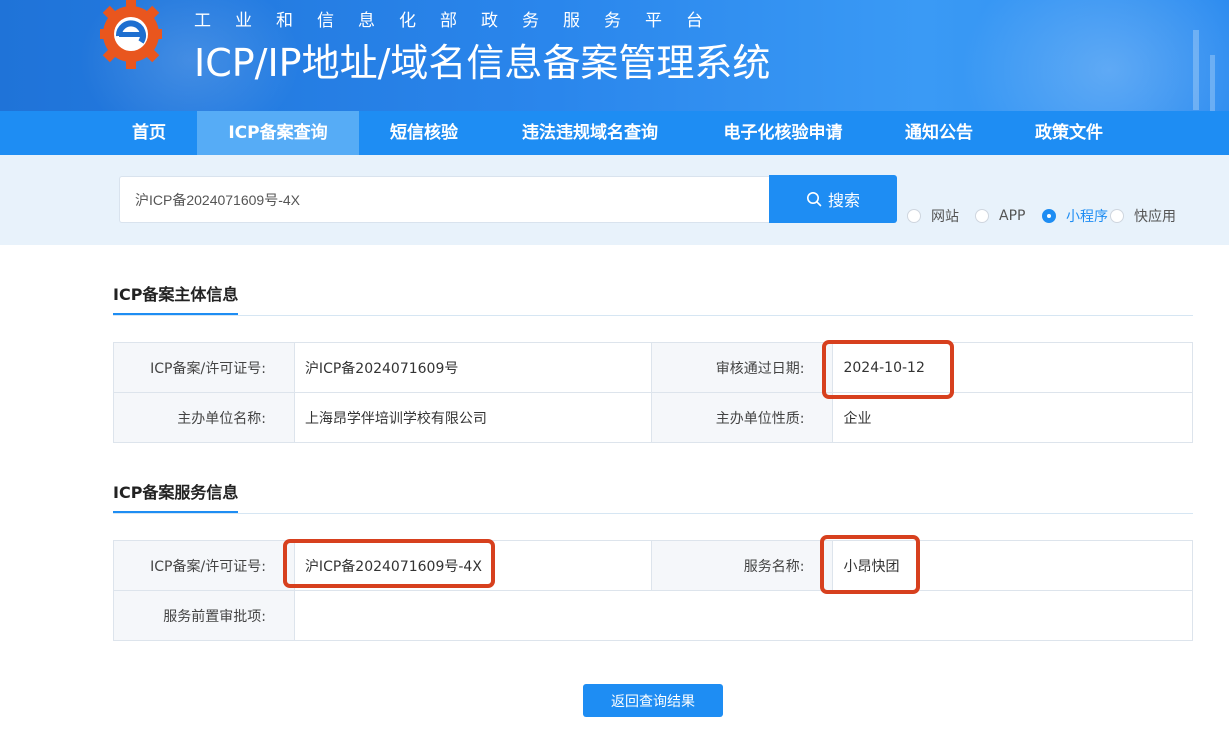  Describe the element at coordinates (742, 417) in the screenshot. I see `org-type-label: 主办单位性质:` at that location.